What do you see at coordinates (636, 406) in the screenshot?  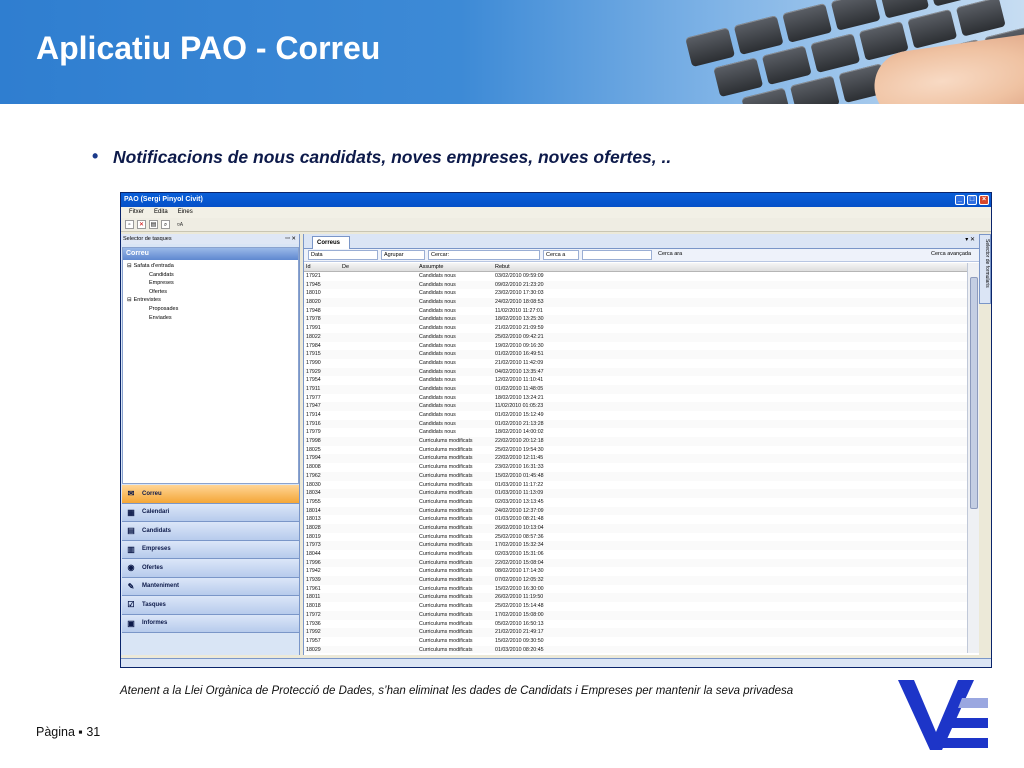 I see `table-row: 17947 Candidats nous 11/02/2010 01:05:23` at bounding box center [636, 406].